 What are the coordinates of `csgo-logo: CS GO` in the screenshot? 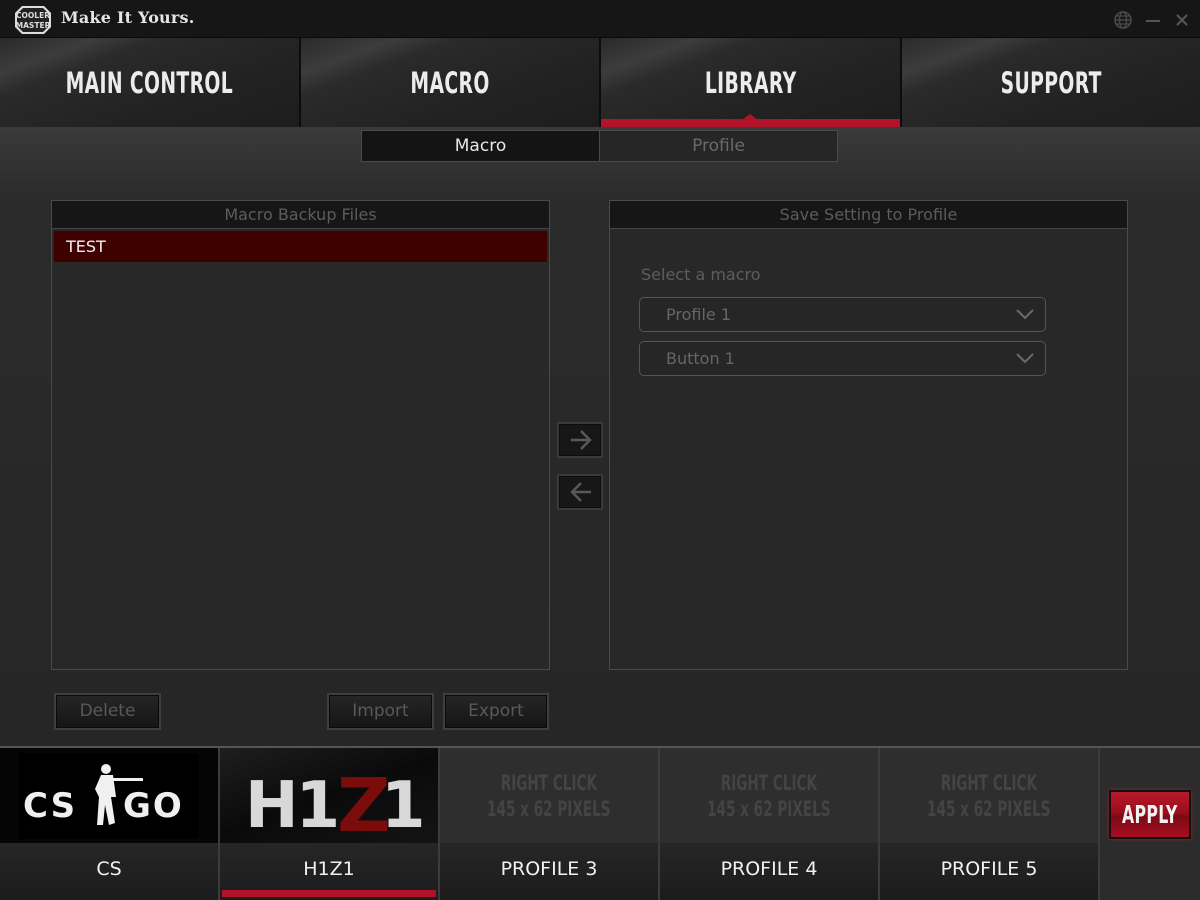 It's located at (109, 795).